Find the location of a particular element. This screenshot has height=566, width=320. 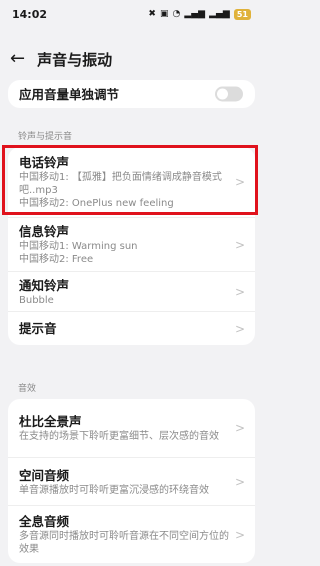

list-item-dolby-atmos: 杜比全景声 在支持的场景下聆听更富细节、层次感的音效 > is located at coordinates (131, 428).